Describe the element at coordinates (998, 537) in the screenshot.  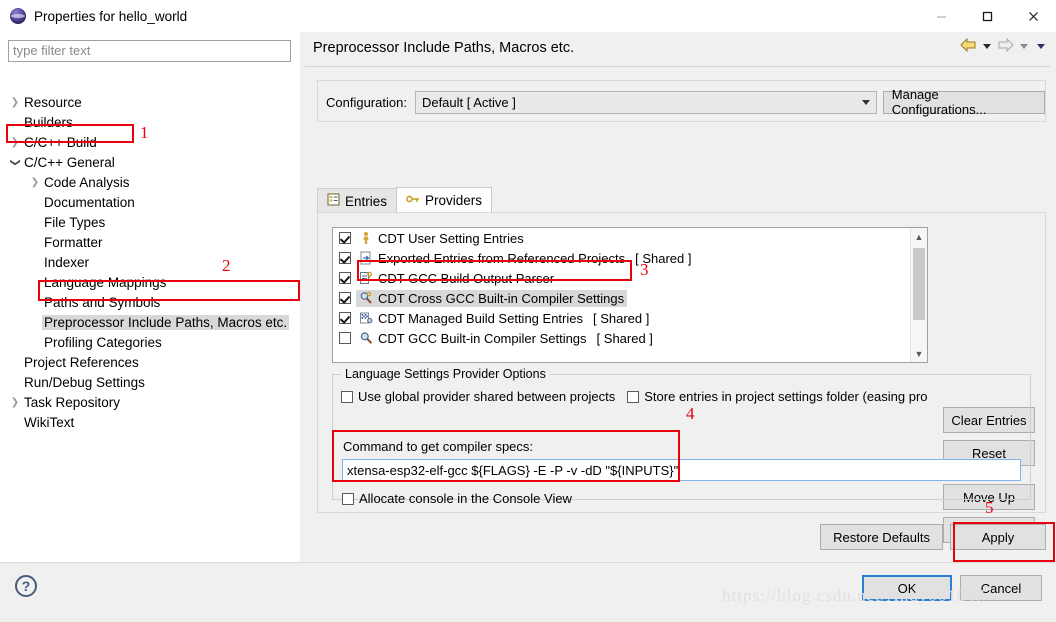
I see `apply-button: Apply` at that location.